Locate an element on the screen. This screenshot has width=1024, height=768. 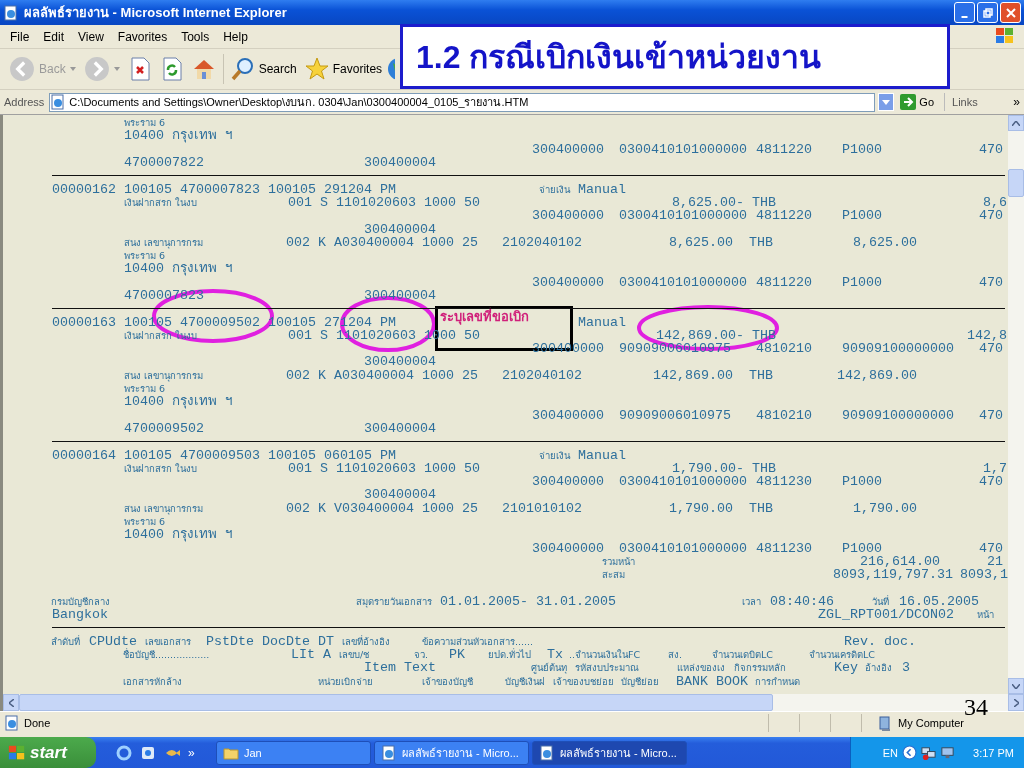
report-text: 8,6 is located at coordinates (995, 202).